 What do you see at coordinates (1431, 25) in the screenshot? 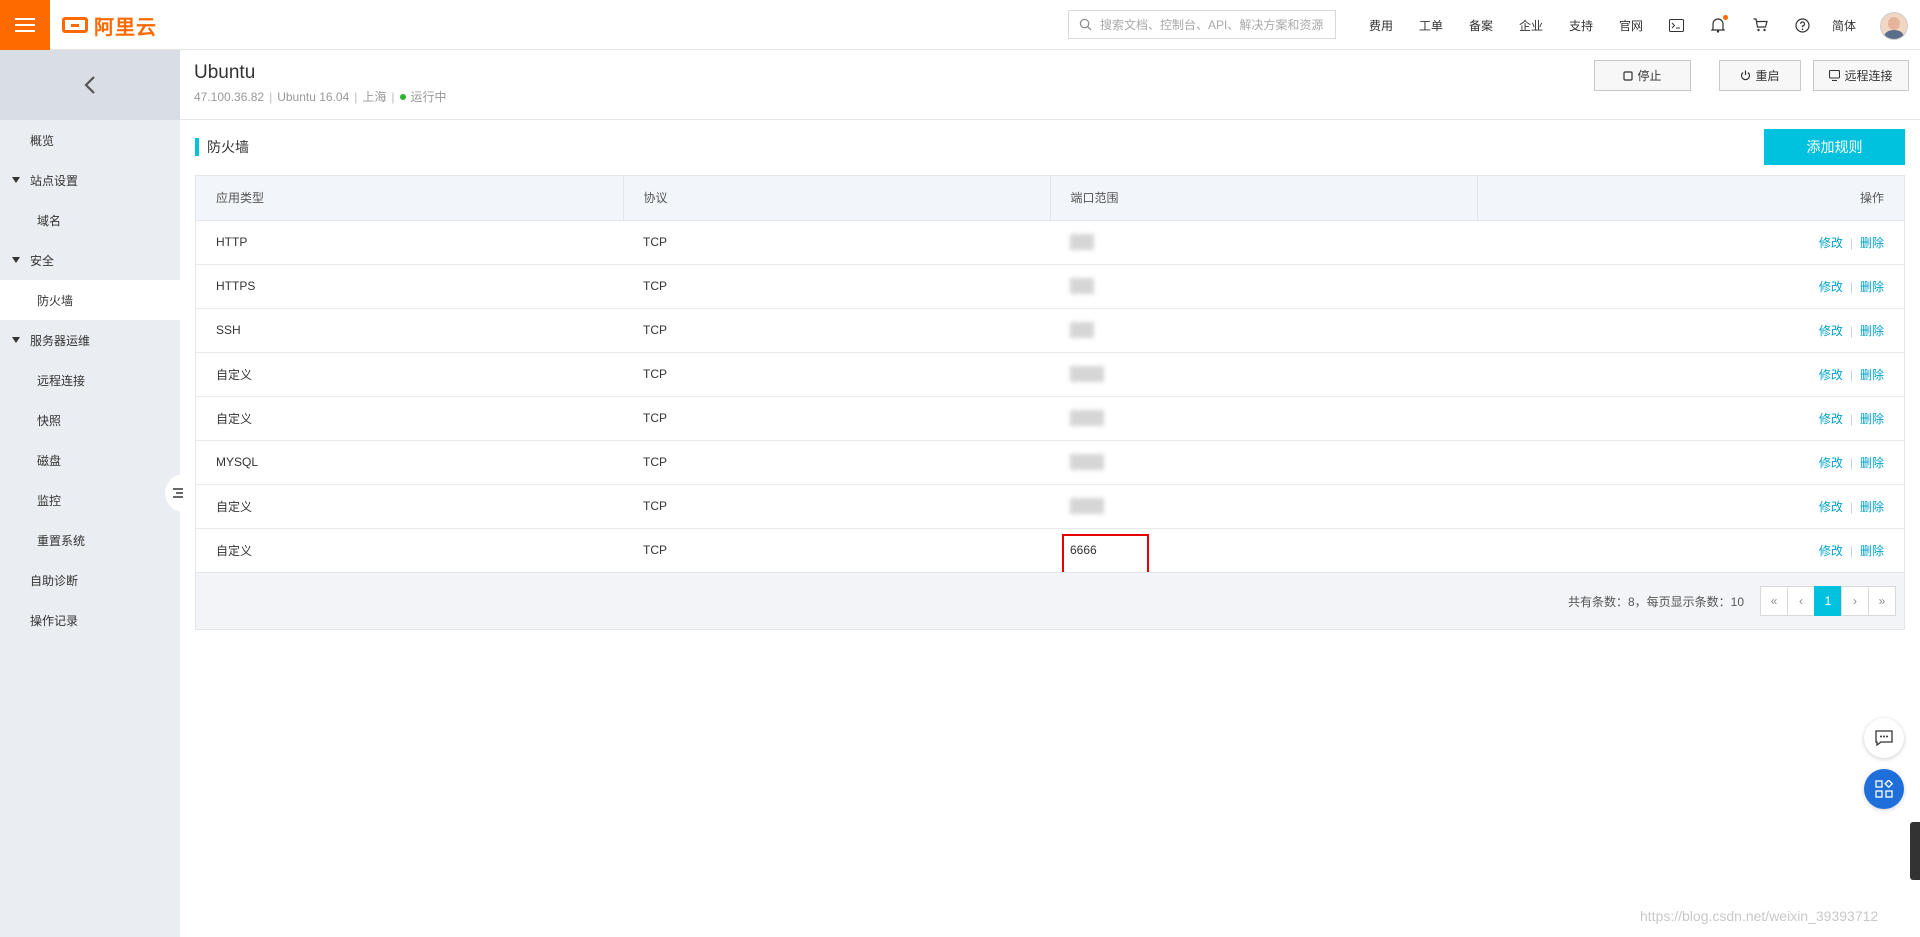
I see `nav-link-tickets: 工单` at bounding box center [1431, 25].